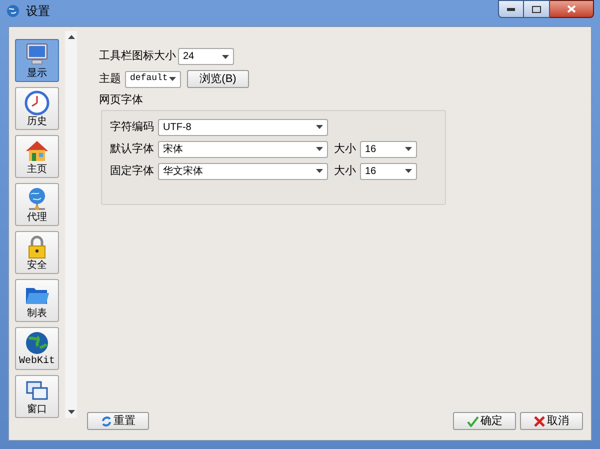 This screenshot has height=449, width=600. I want to click on reset-button: 重置, so click(118, 421).